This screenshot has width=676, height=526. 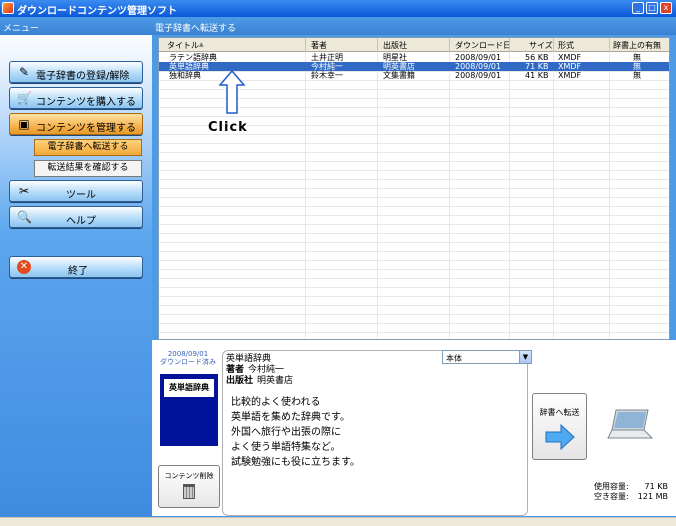 What do you see at coordinates (188, 362) in the screenshot?
I see `download-status: ダウンロード済み` at bounding box center [188, 362].